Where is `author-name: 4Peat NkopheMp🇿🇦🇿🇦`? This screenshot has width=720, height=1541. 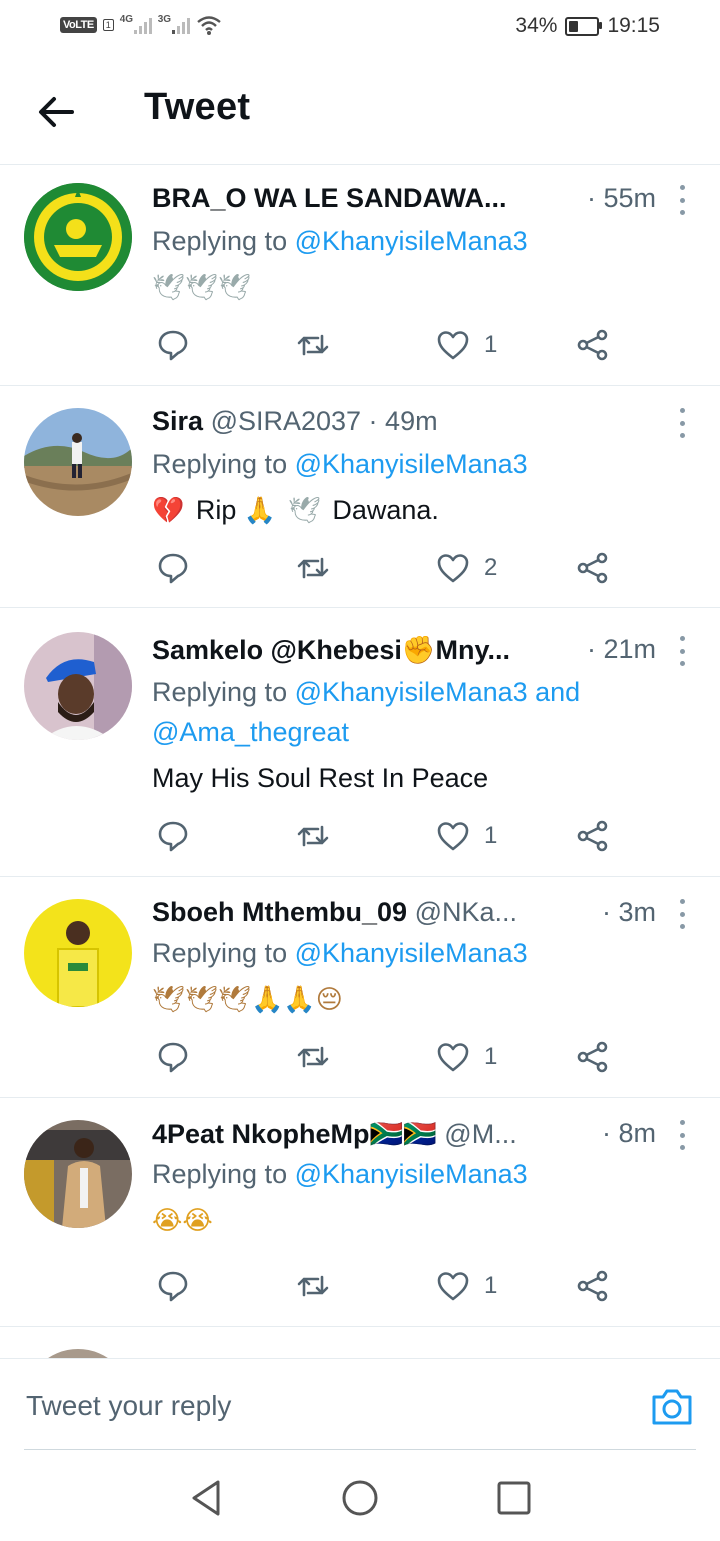 author-name: 4Peat NkopheMp🇿🇦🇿🇦 is located at coordinates (294, 1134).